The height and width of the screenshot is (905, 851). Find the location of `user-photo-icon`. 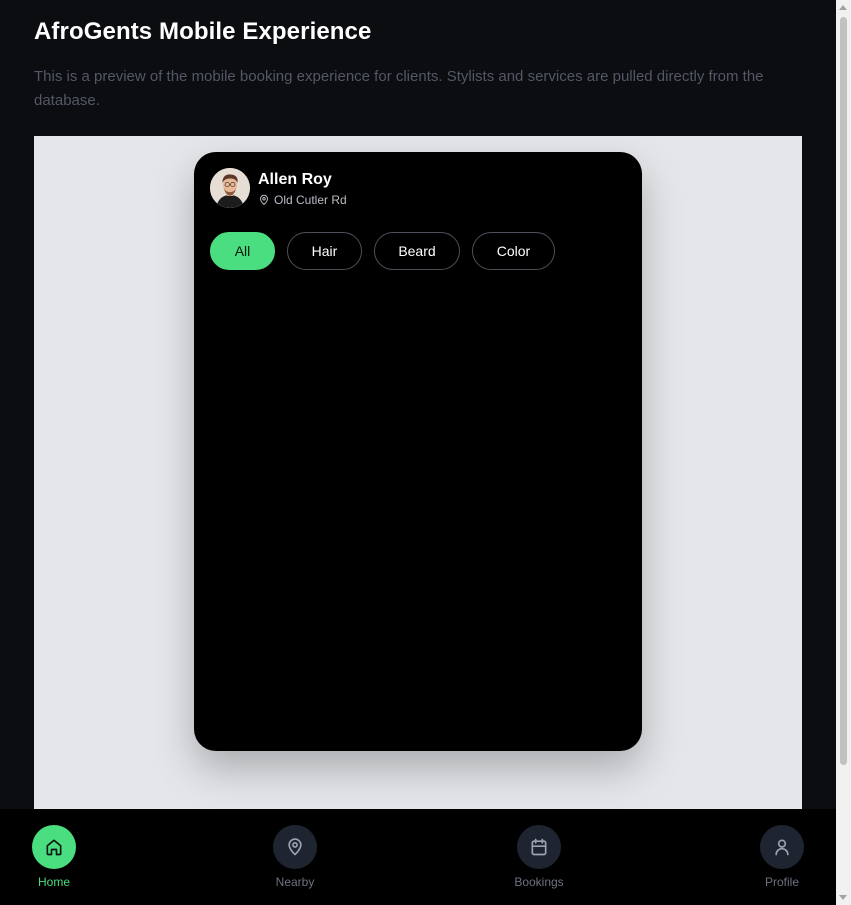

user-photo-icon is located at coordinates (230, 188).